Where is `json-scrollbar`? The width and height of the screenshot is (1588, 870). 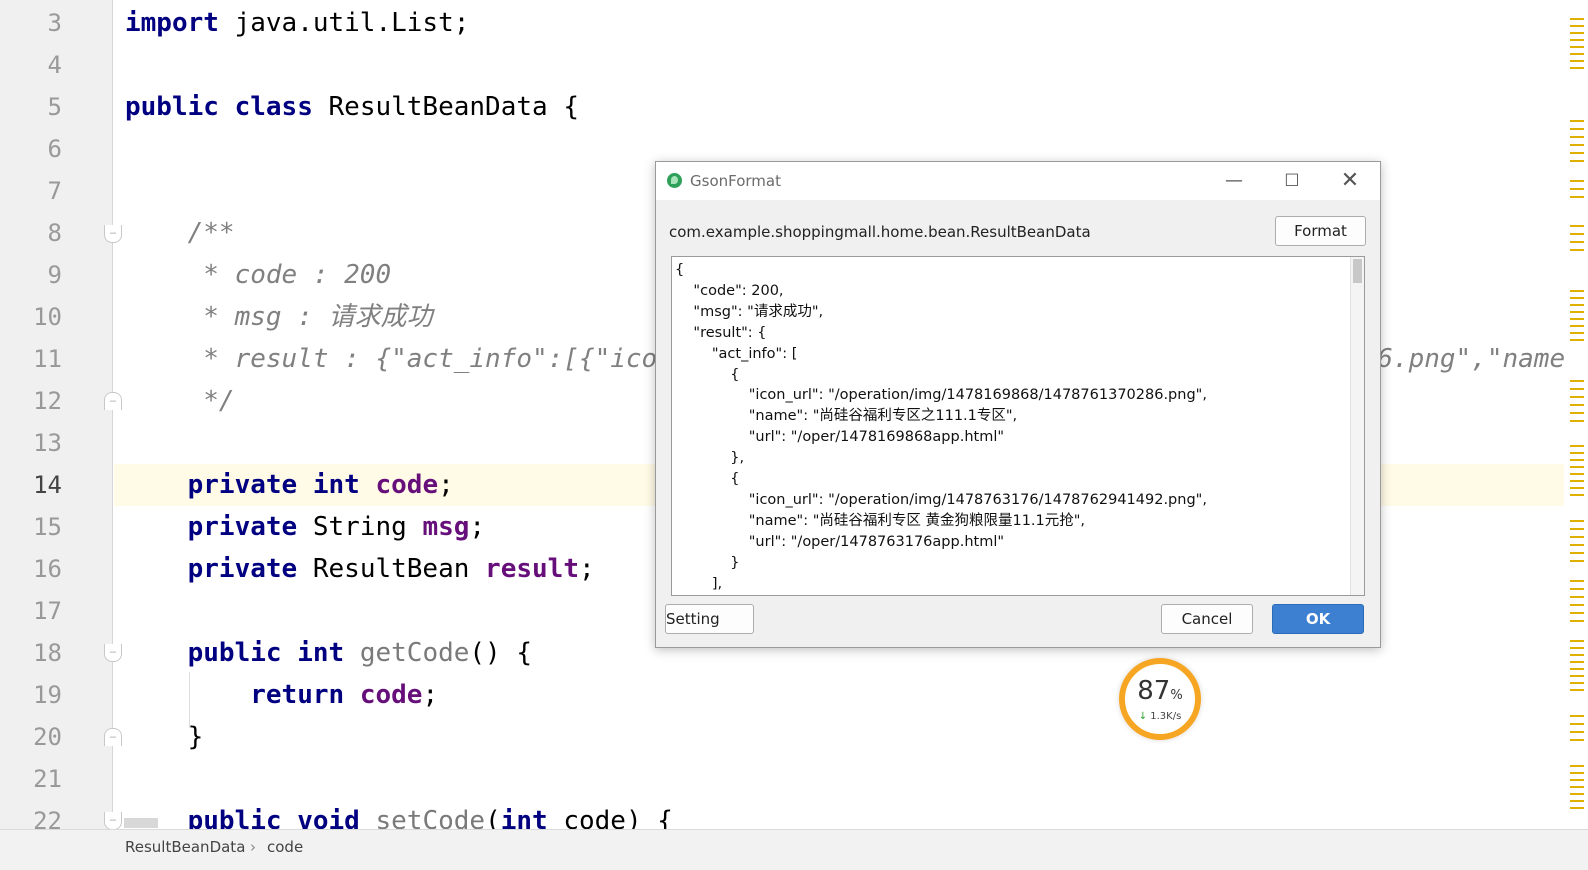
json-scrollbar is located at coordinates (1357, 426).